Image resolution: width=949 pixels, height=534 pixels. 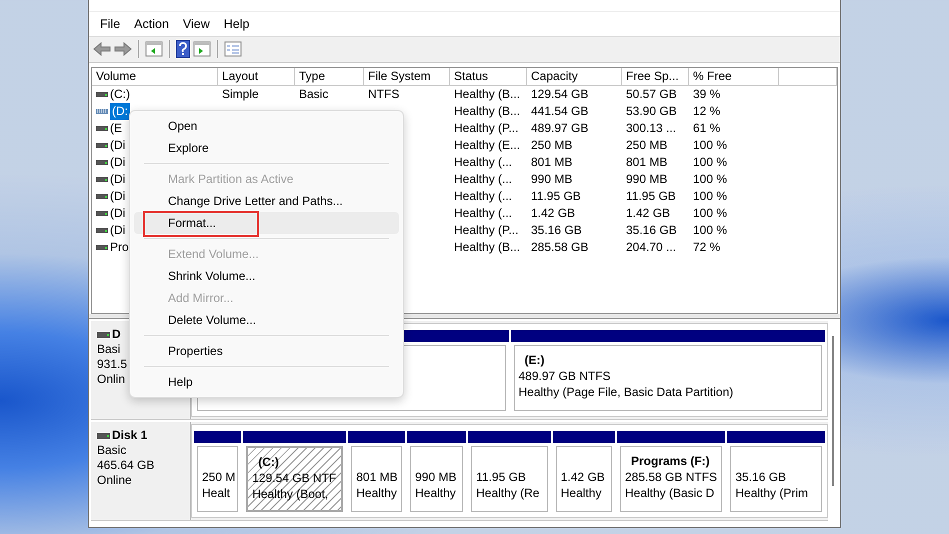 What do you see at coordinates (217, 479) in the screenshot?
I see `partition-block: 250 M Healt` at bounding box center [217, 479].